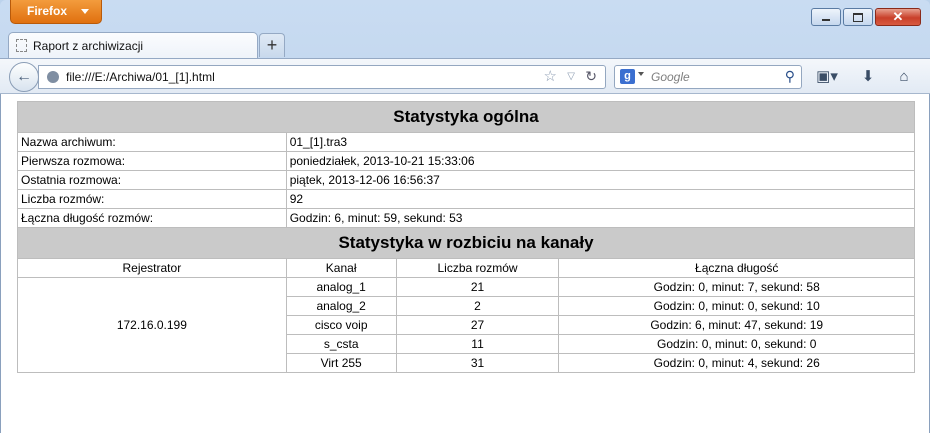 This screenshot has width=930, height=433. I want to click on duration-cell: Godzin: 6, minut: 47, sekund: 19, so click(736, 325).